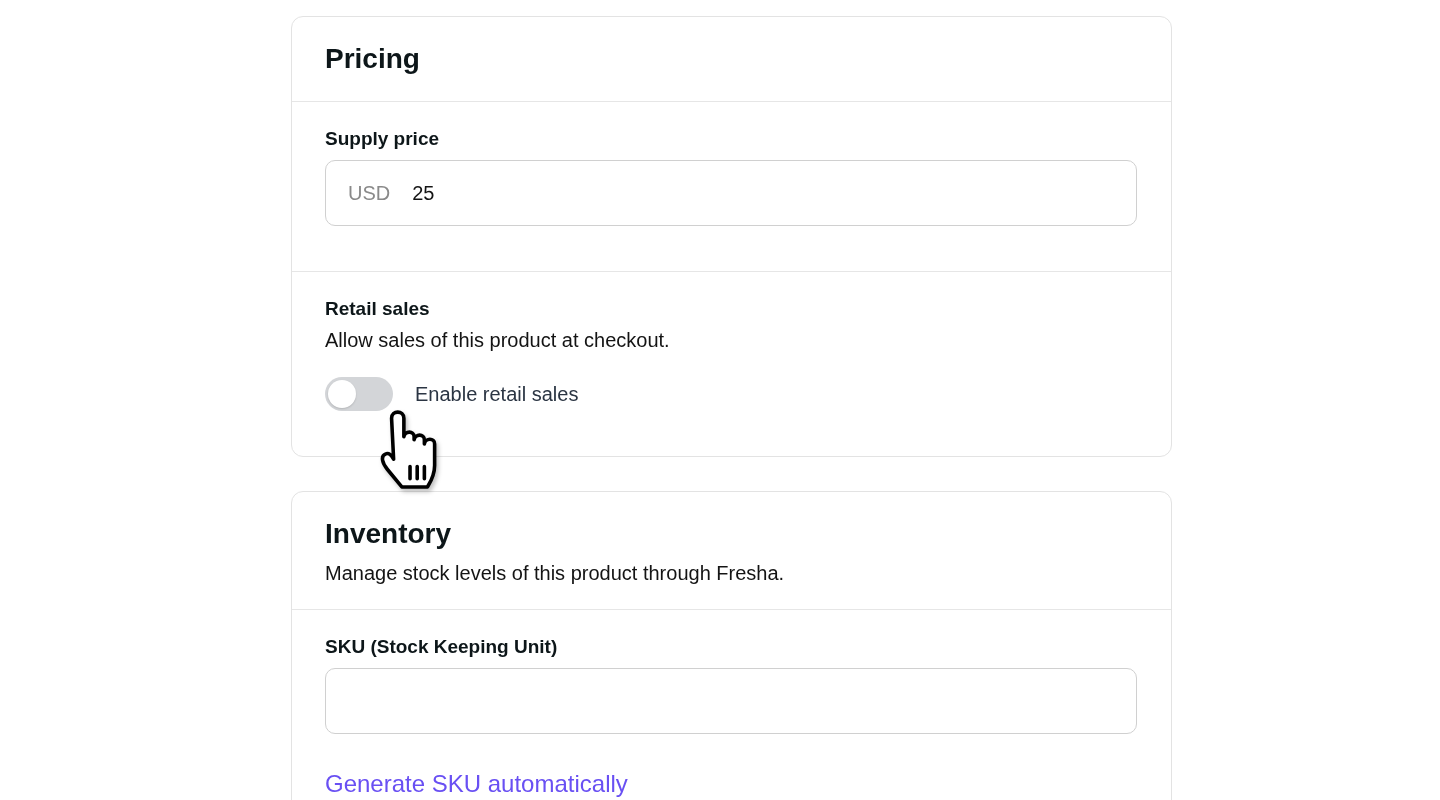 The width and height of the screenshot is (1440, 800). What do you see at coordinates (382, 139) in the screenshot?
I see `field-label: Supply price` at bounding box center [382, 139].